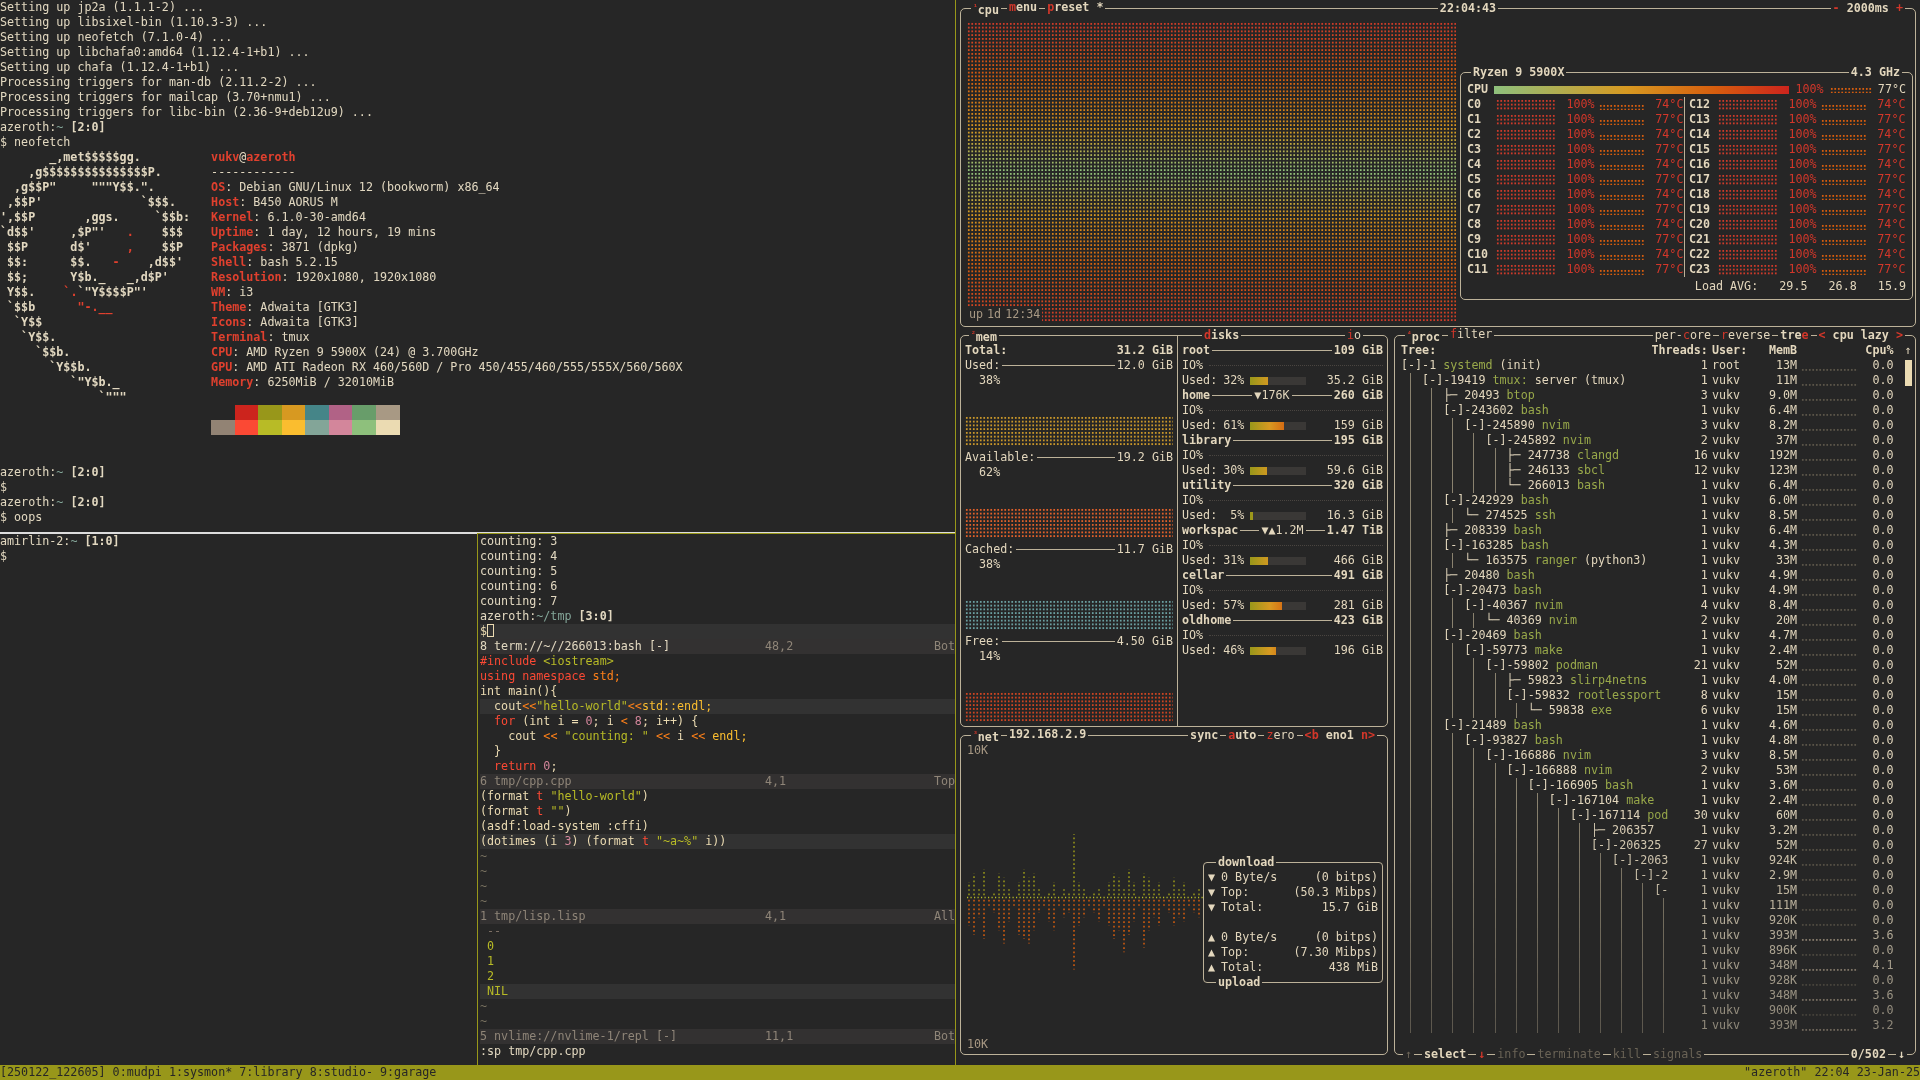 The height and width of the screenshot is (1080, 1920). What do you see at coordinates (200, 1072) in the screenshot?
I see `window-tab: 1:sysmon*` at bounding box center [200, 1072].